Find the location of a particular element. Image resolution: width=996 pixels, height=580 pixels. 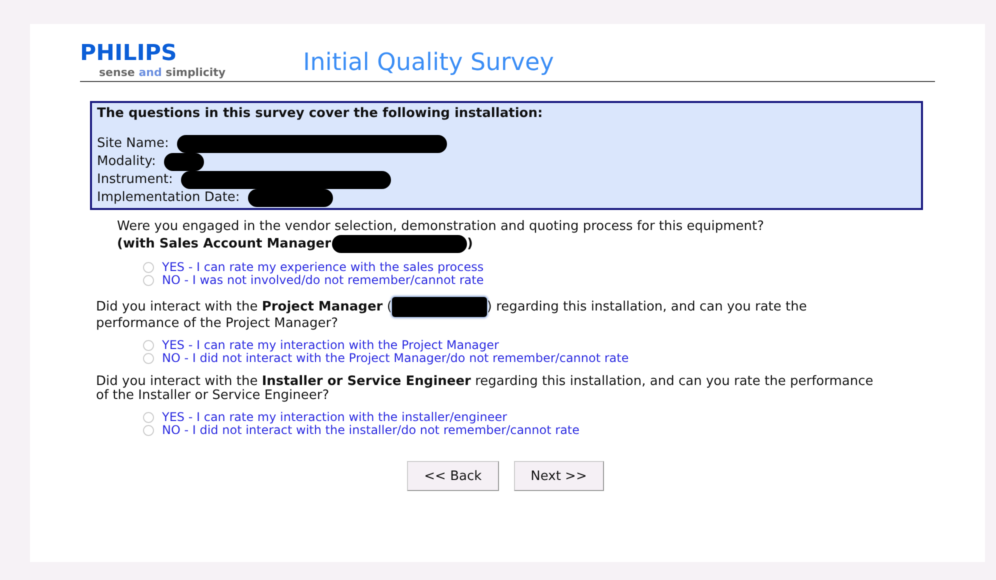

option-label: YES - I can rate my interaction with the Project Manager is located at coordinates (330, 345).